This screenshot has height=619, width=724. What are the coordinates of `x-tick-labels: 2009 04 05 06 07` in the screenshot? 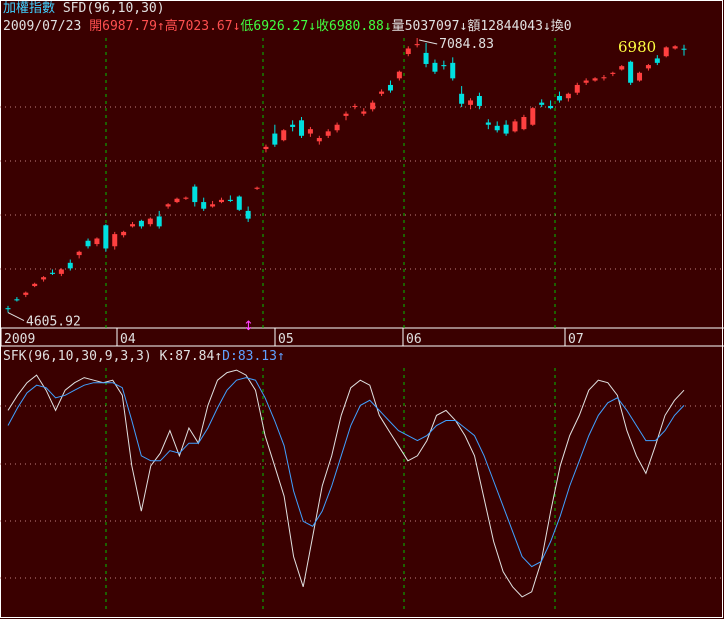 It's located at (292, 337).